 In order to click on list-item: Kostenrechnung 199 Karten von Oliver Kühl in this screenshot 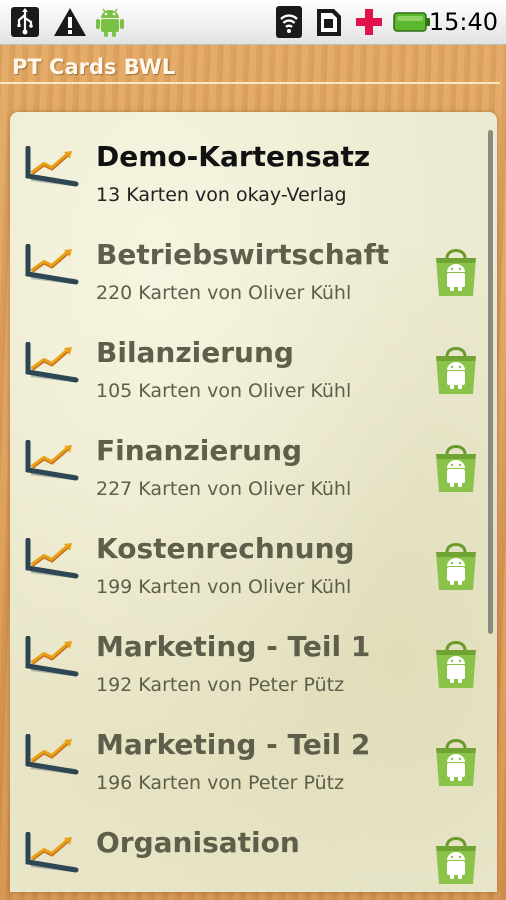, I will do `click(253, 553)`.